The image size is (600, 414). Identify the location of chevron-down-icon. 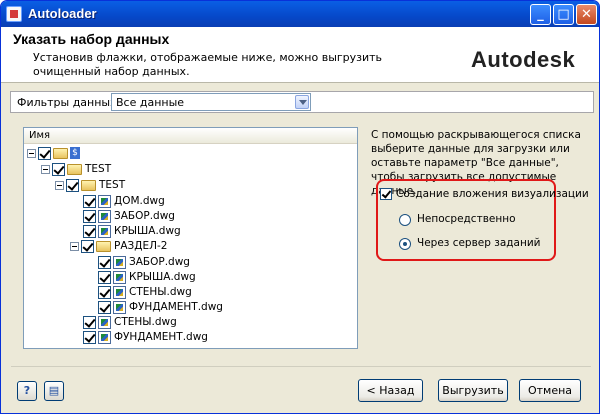
(302, 102).